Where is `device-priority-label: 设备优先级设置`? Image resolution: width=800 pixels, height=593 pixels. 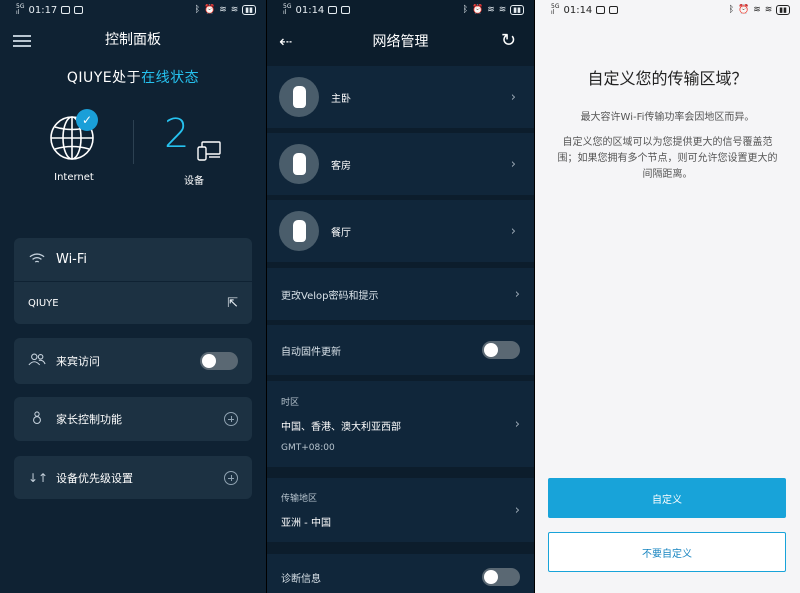 device-priority-label: 设备优先级设置 is located at coordinates (94, 478).